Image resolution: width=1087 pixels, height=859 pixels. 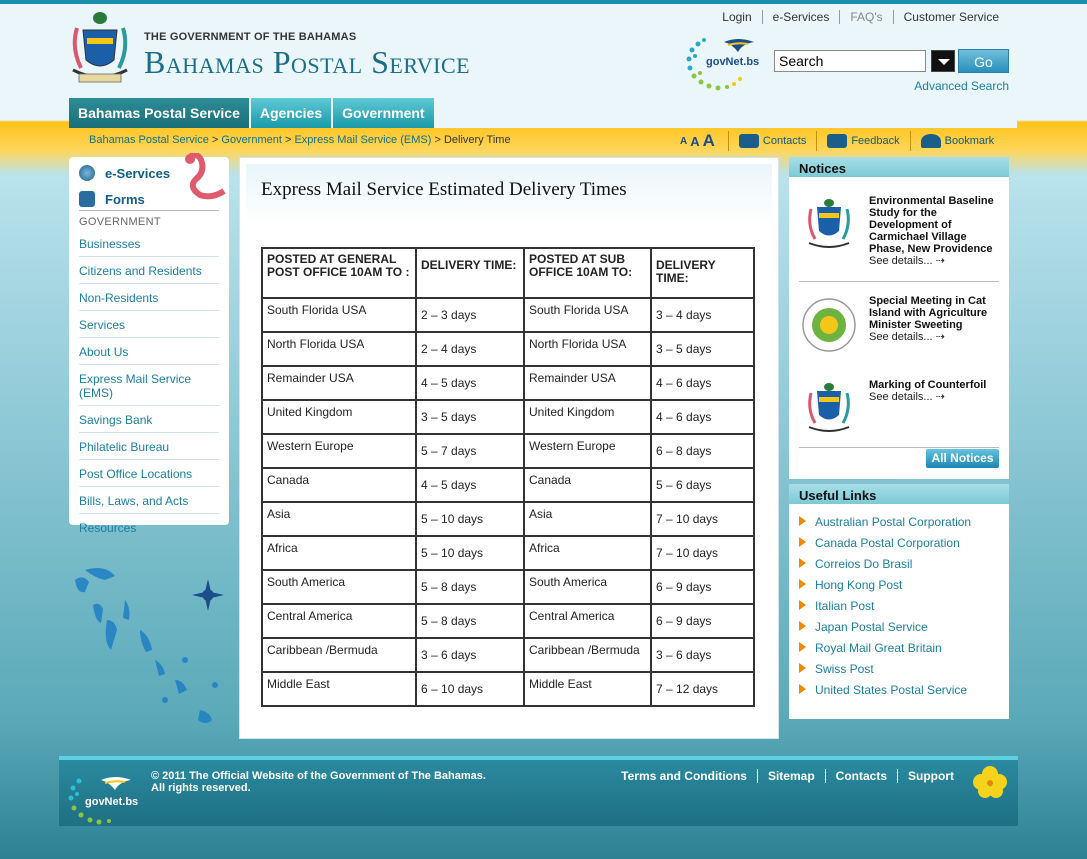 I want to click on sidebar-item-post-office-locations: Post Office Locations, so click(x=149, y=476).